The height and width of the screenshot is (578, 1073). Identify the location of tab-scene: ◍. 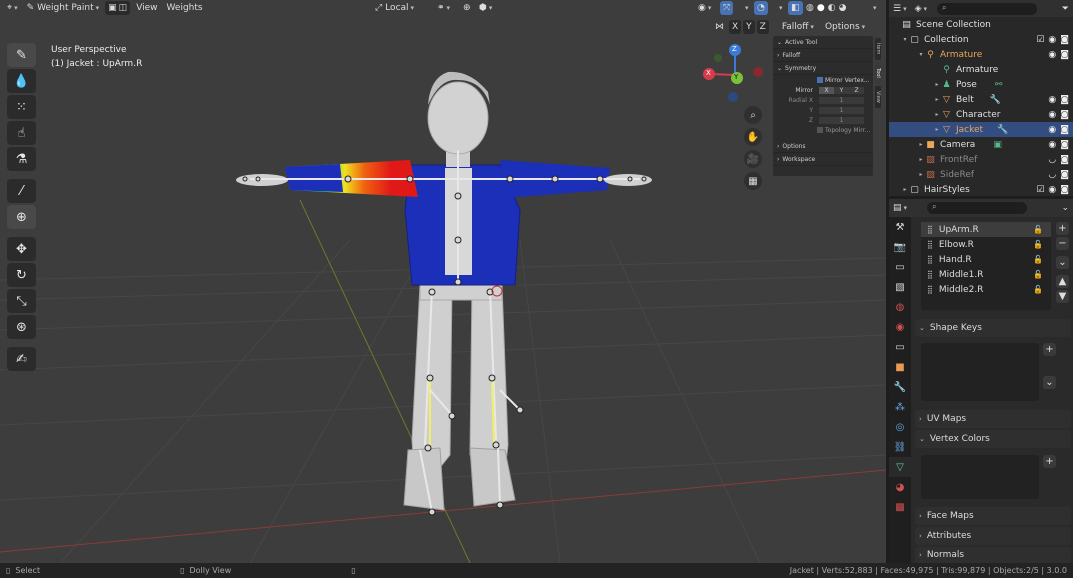
(900, 307).